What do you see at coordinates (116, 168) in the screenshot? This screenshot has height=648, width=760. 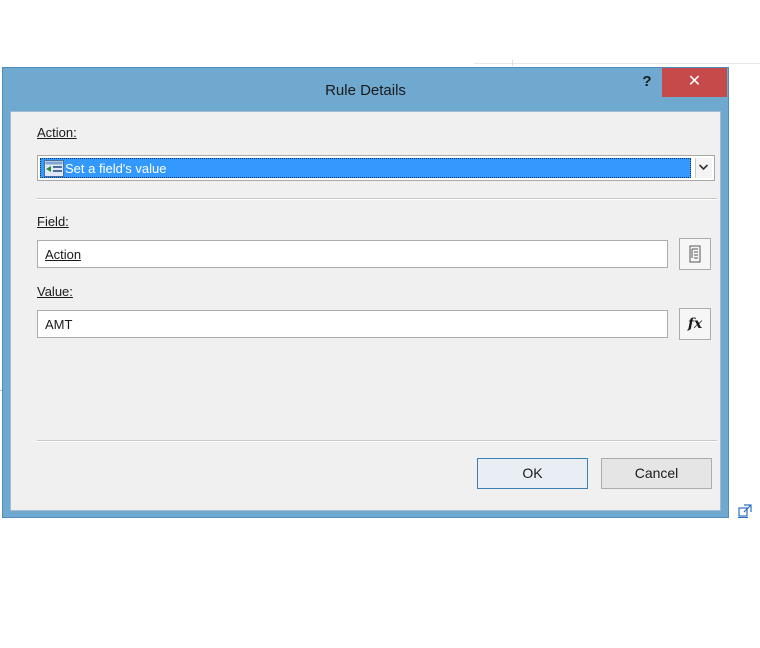 I see `action-selected-text: Set a field's value` at bounding box center [116, 168].